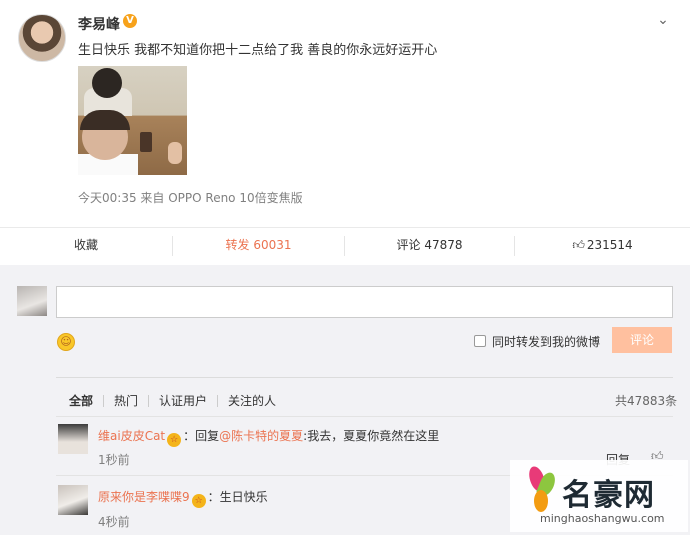 This screenshot has height=535, width=690. I want to click on thumbs-up-icon: 👍︎, so click(578, 245).